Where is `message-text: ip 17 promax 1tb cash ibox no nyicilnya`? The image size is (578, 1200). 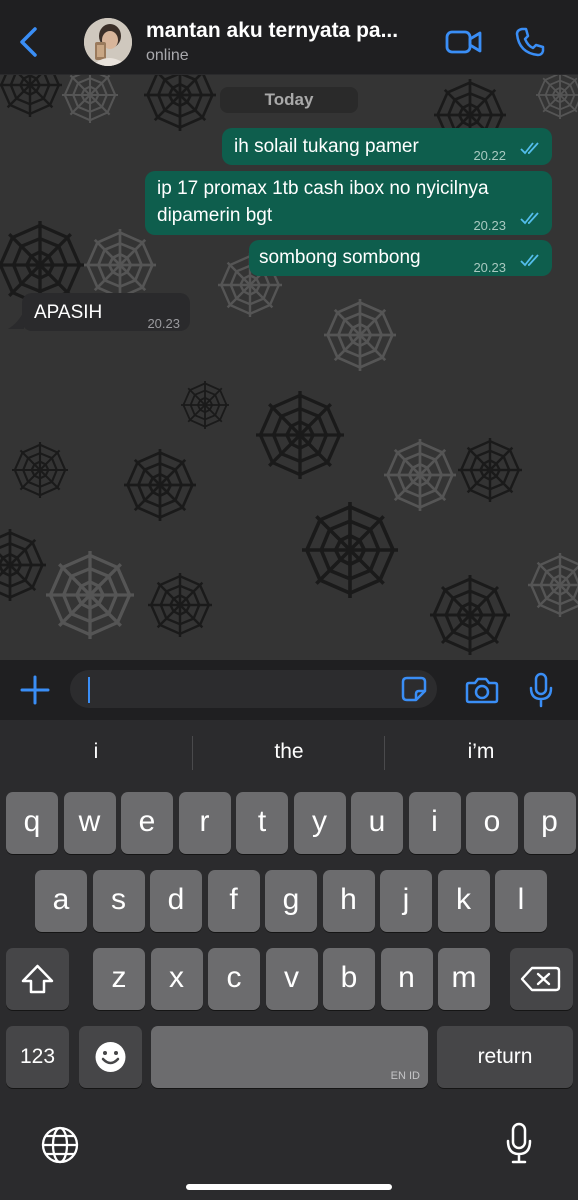 message-text: ip 17 promax 1tb cash ibox no nyicilnya is located at coordinates (323, 188).